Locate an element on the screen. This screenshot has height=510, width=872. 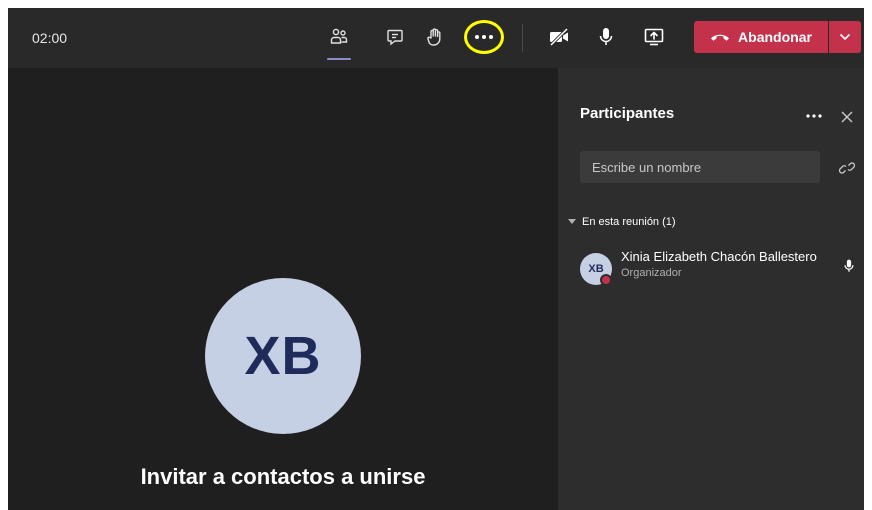
leave-meeting-button: Abandonar is located at coordinates (761, 37).